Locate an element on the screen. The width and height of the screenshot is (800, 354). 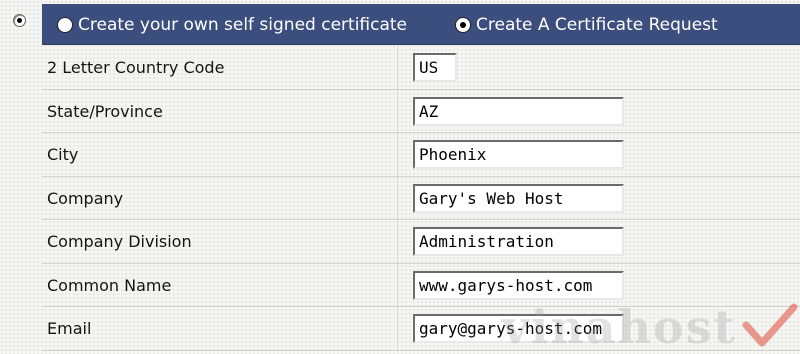
form-row-common-name: Common Name is located at coordinates (421, 285).